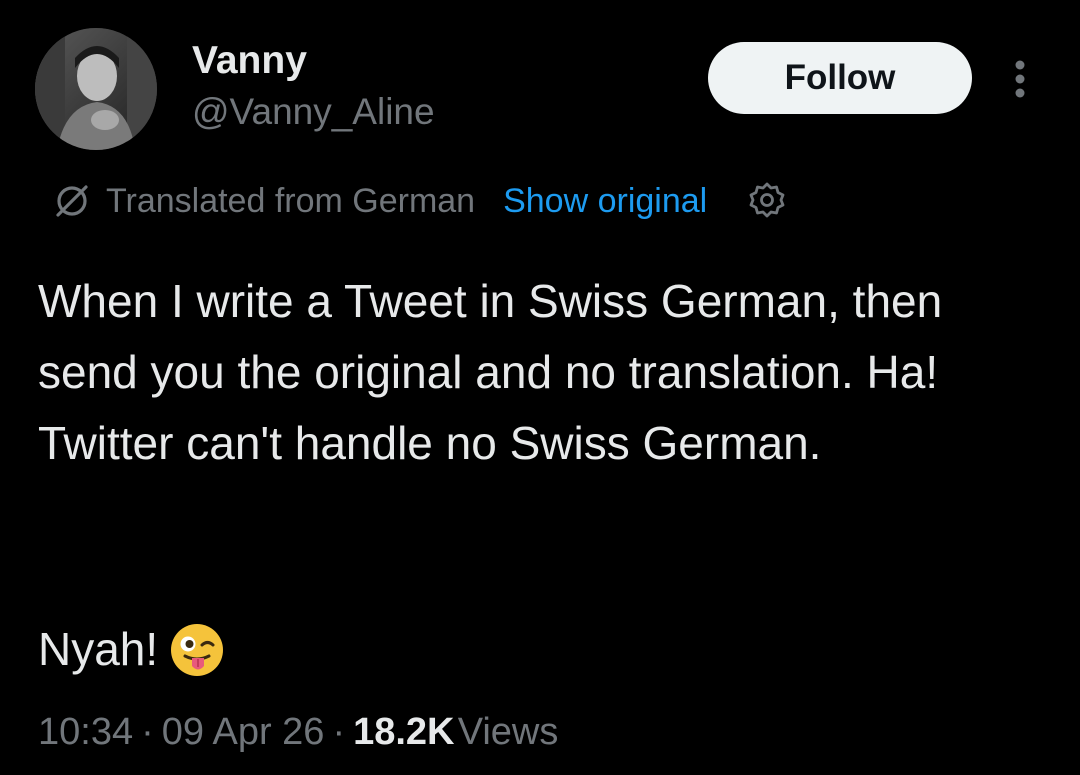 The width and height of the screenshot is (1080, 775). I want to click on avatar, so click(96, 89).